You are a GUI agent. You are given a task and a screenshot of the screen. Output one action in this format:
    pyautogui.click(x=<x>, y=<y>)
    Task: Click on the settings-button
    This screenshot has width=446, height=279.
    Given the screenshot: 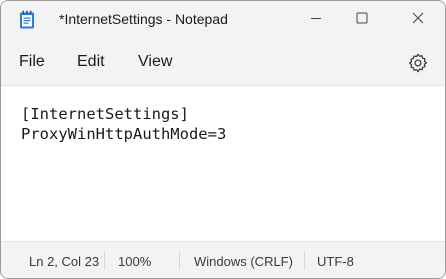 What is the action you would take?
    pyautogui.click(x=418, y=63)
    